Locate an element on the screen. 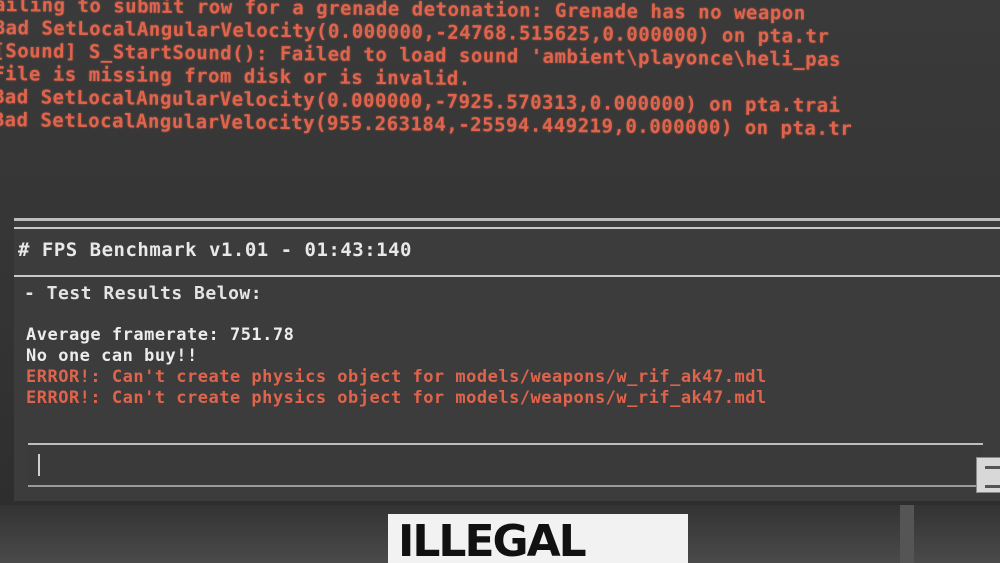 The height and width of the screenshot is (563, 1000). output-line: Average framerate: 751.78 is located at coordinates (160, 335).